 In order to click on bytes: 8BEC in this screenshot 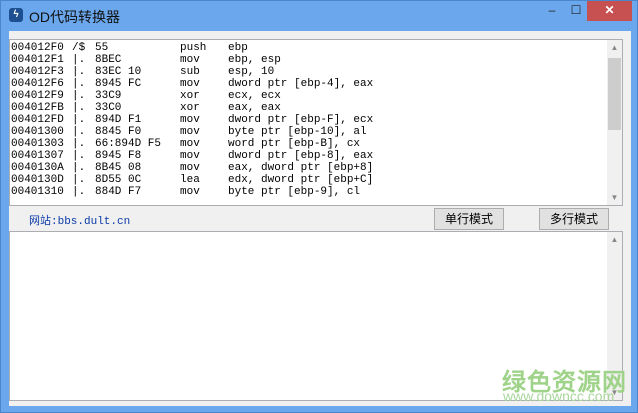, I will do `click(108, 60)`.